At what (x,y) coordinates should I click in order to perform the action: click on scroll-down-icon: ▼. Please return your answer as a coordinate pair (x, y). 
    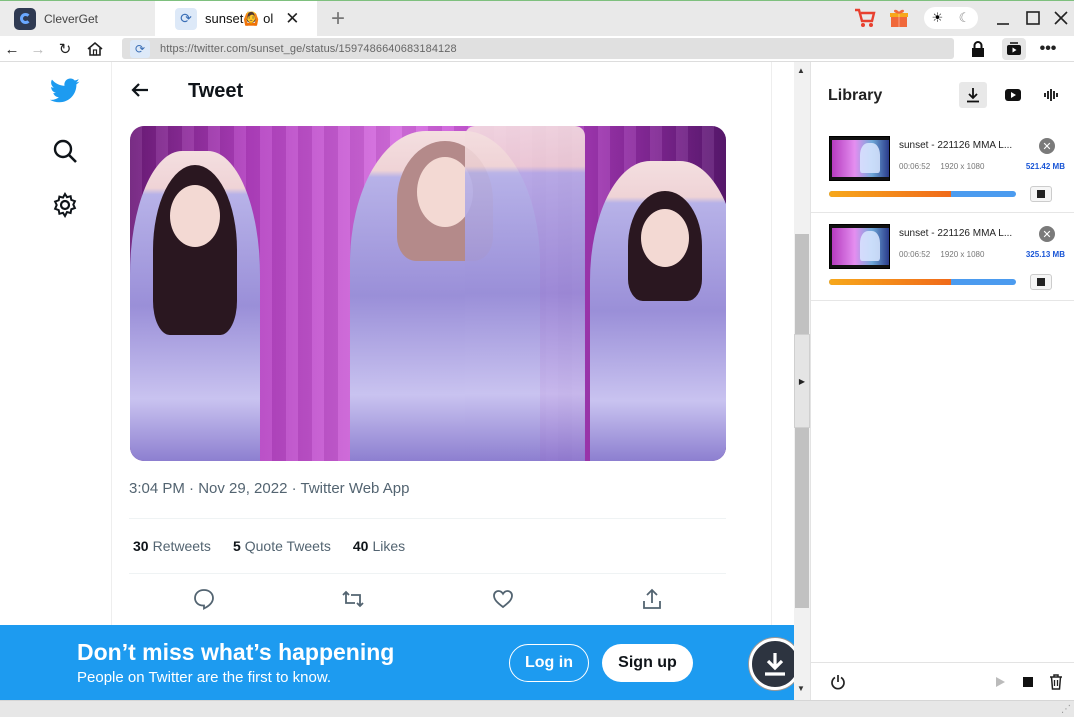
    Looking at the image, I should click on (801, 688).